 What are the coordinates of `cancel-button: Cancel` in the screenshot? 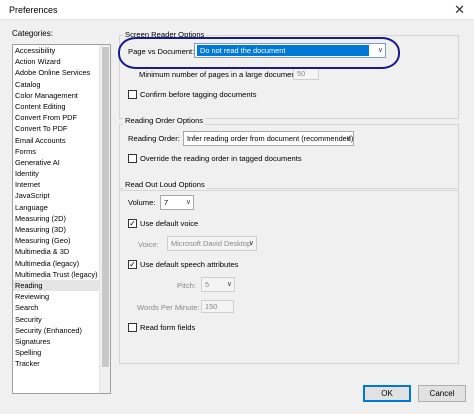 It's located at (442, 393).